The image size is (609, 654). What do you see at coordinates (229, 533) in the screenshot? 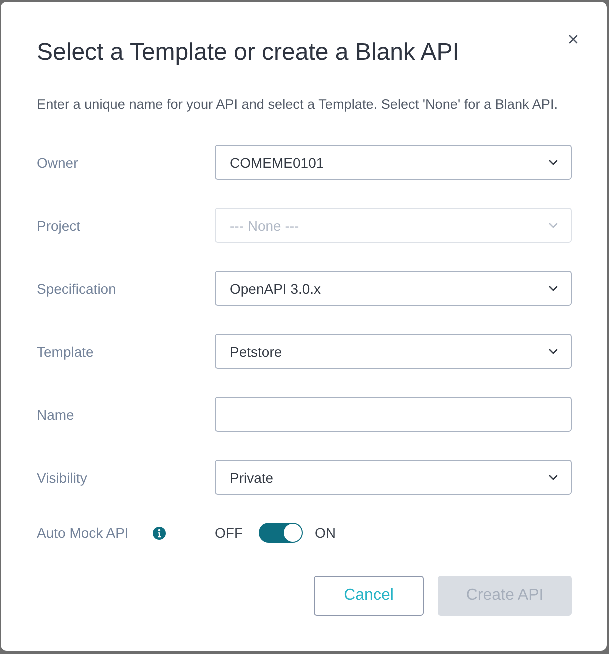
I see `off-label: OFF` at bounding box center [229, 533].